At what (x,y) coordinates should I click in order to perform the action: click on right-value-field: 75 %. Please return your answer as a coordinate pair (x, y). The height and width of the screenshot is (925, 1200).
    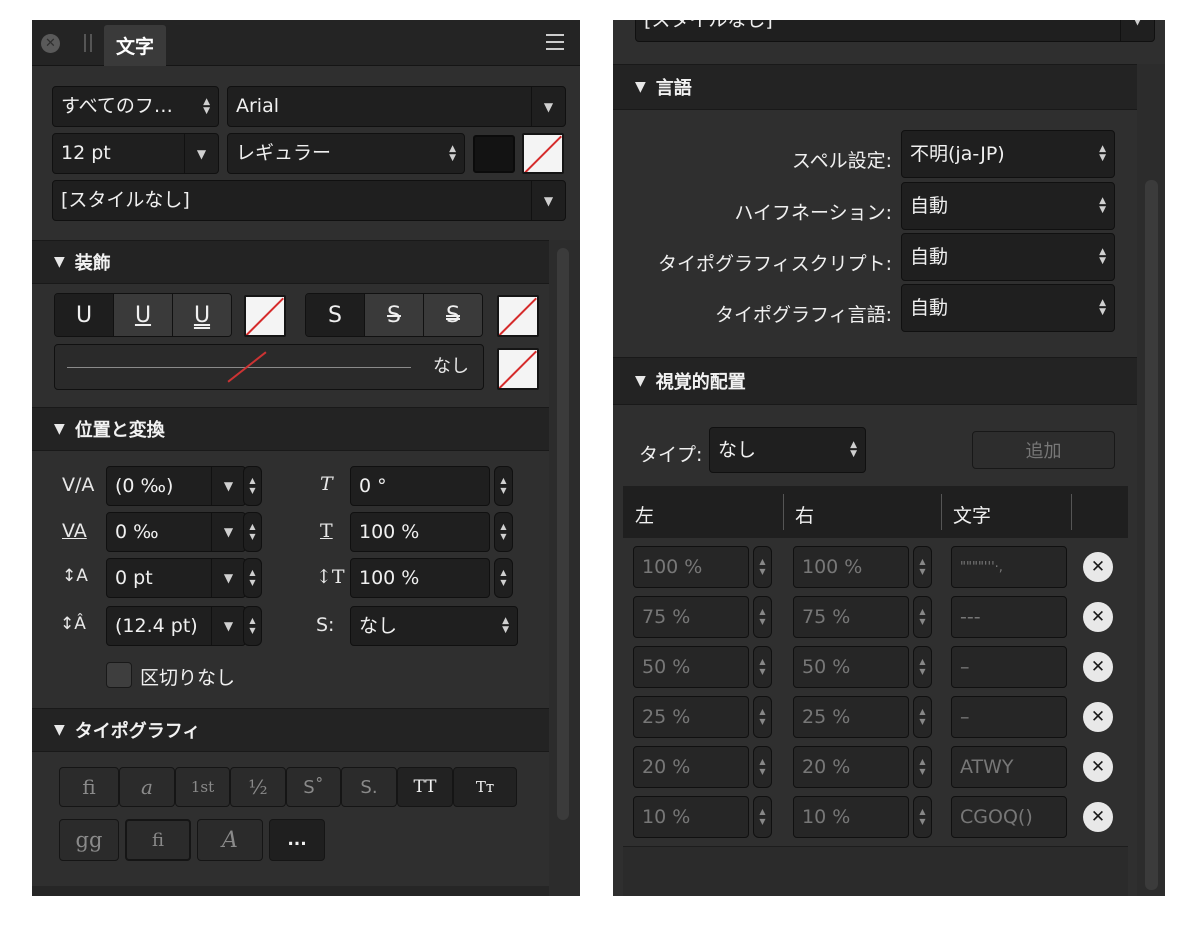
    Looking at the image, I should click on (851, 617).